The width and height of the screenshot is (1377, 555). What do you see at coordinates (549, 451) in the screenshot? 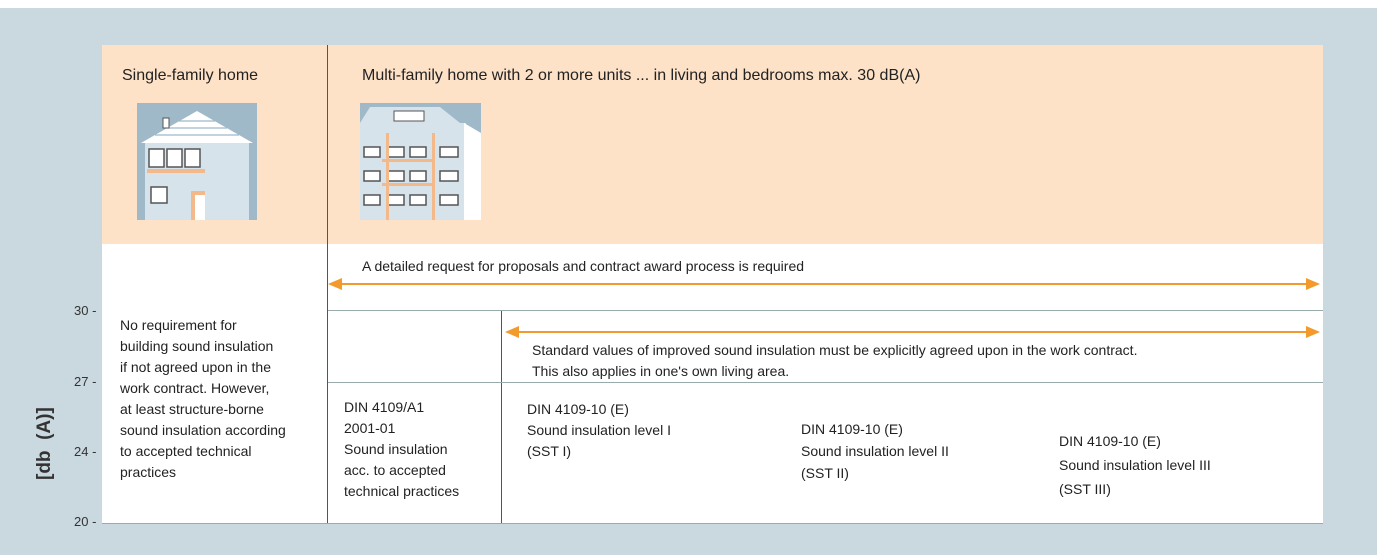
I see `standard-line: (SST I)` at bounding box center [549, 451].